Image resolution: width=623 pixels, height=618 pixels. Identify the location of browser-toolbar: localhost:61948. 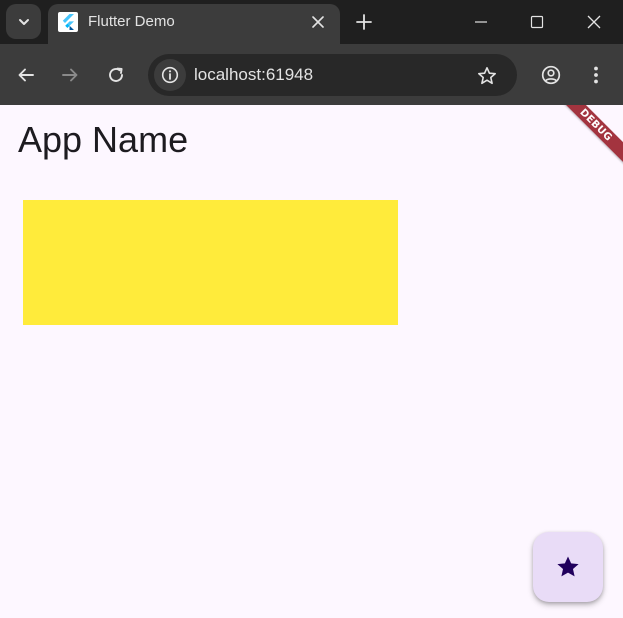
(311, 74).